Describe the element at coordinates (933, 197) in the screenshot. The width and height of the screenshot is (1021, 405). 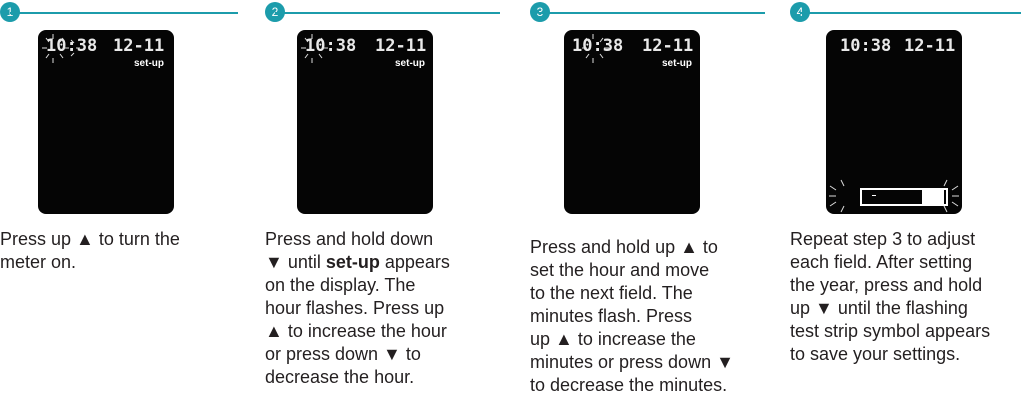
I see `test-strip-end` at that location.